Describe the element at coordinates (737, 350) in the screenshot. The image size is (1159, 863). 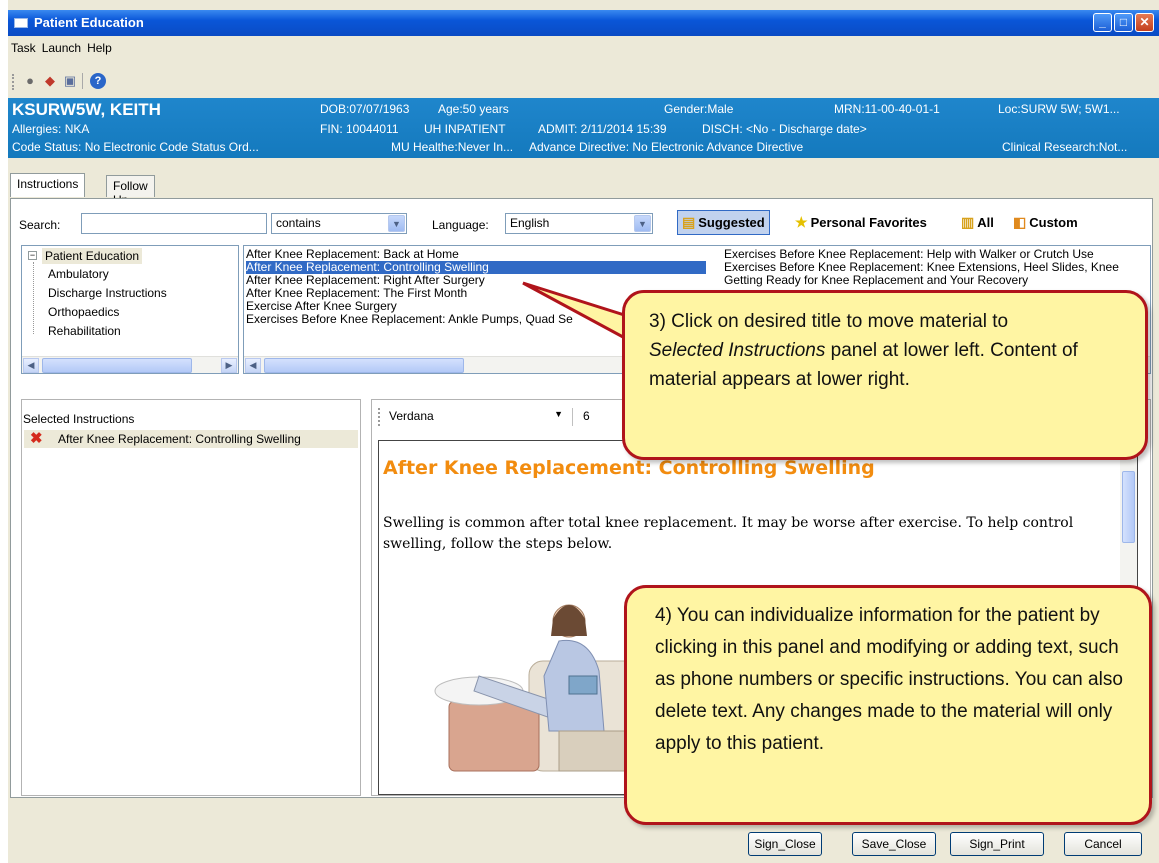
I see `callout-step-3-emphasis: Selected Instructions` at that location.